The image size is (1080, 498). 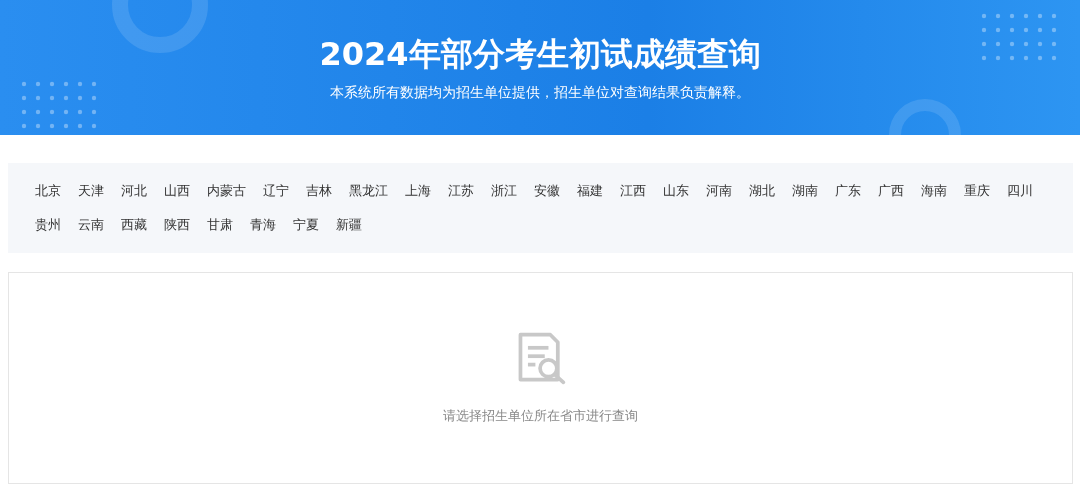 I want to click on province-link: 河北, so click(x=134, y=191).